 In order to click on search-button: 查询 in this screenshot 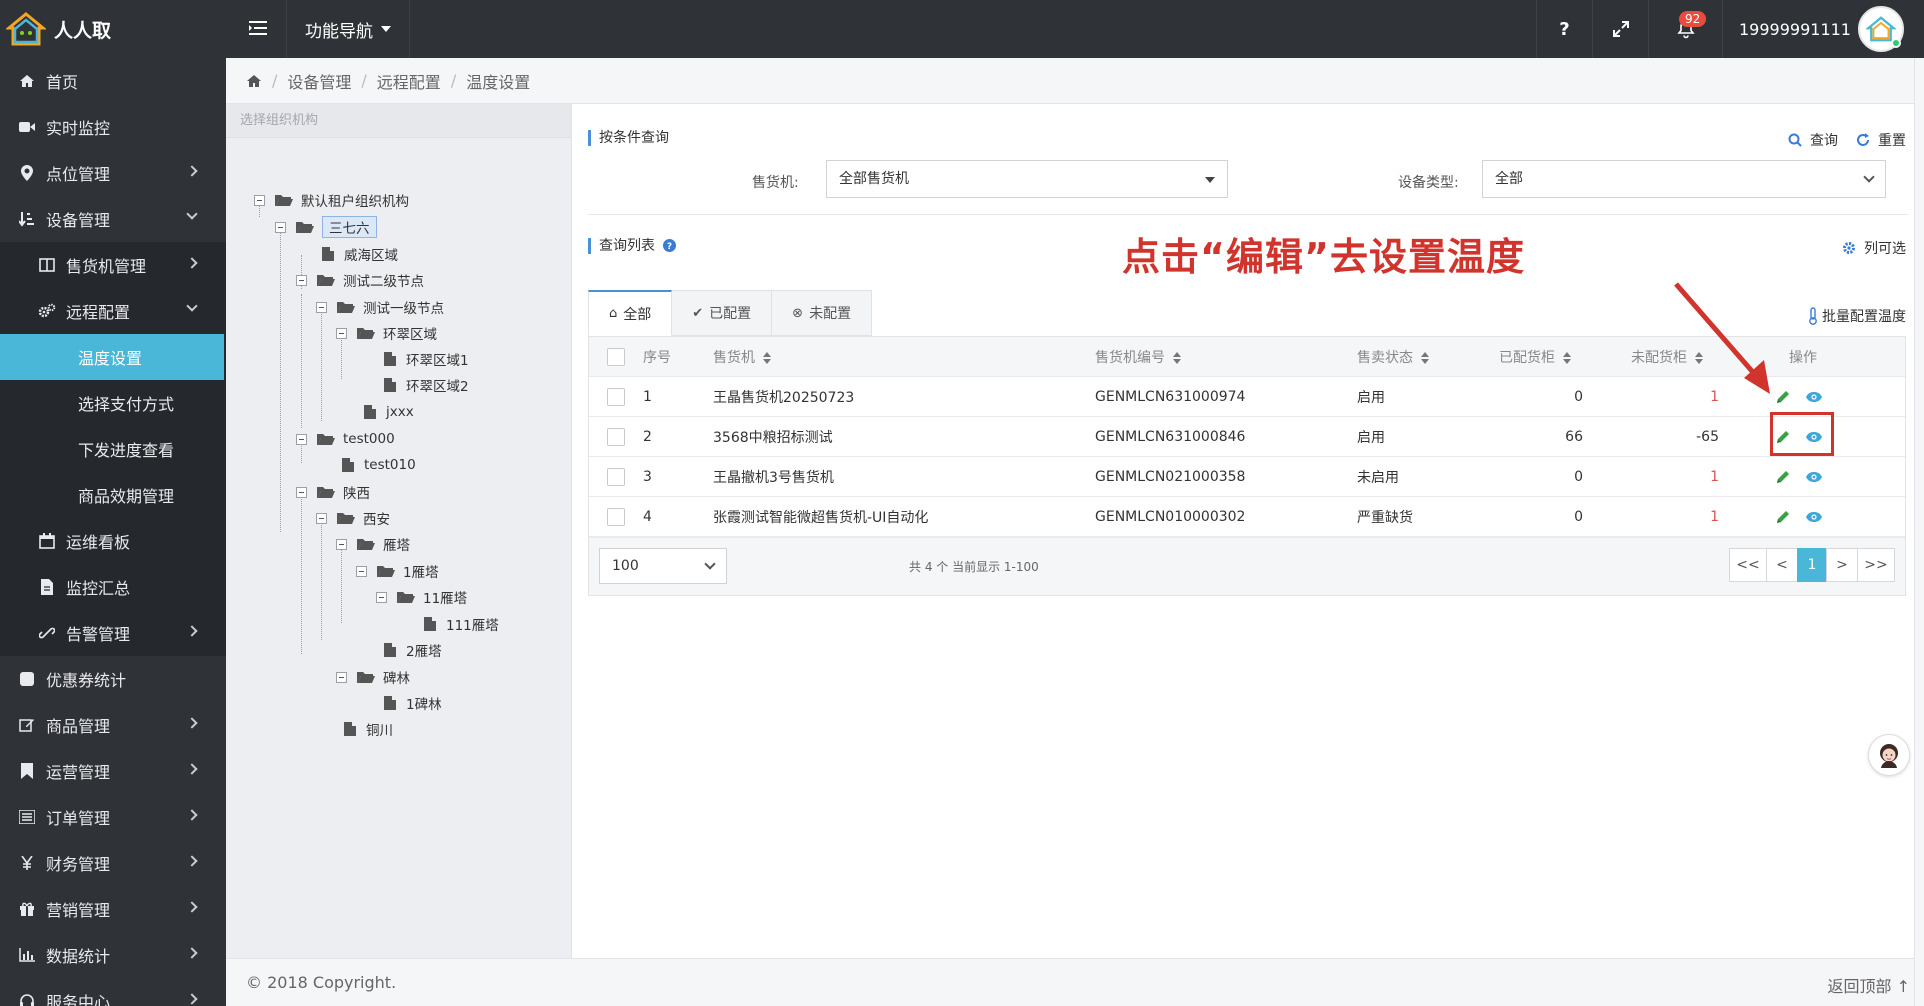, I will do `click(1813, 140)`.